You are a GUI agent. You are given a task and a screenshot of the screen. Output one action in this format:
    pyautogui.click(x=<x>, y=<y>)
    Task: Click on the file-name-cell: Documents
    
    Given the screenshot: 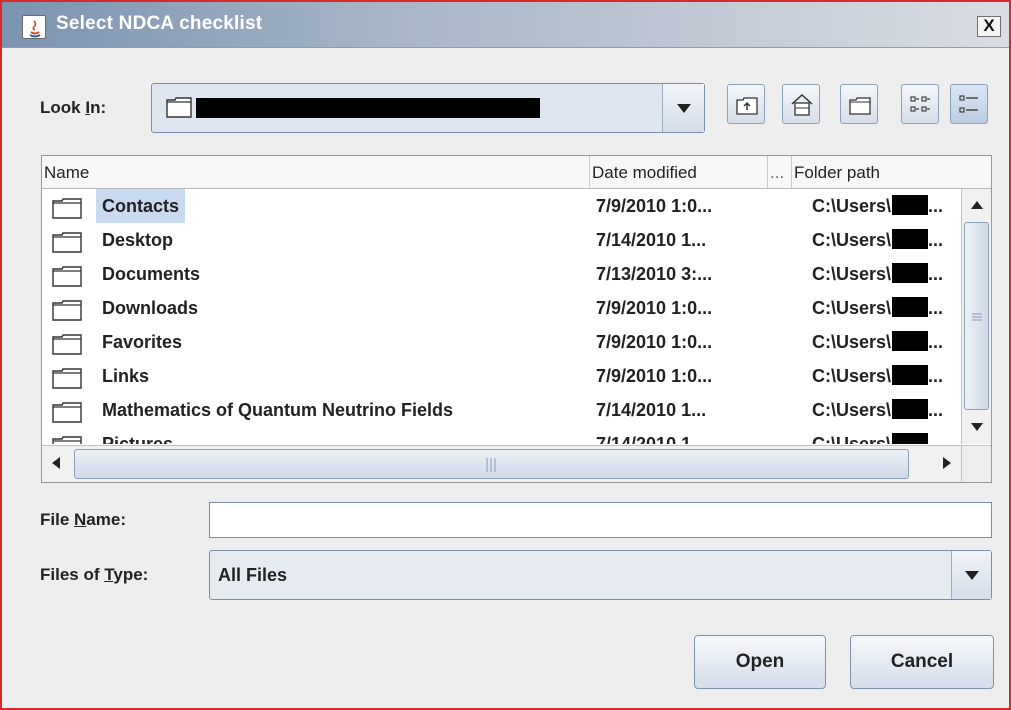 What is the action you would take?
    pyautogui.click(x=324, y=274)
    